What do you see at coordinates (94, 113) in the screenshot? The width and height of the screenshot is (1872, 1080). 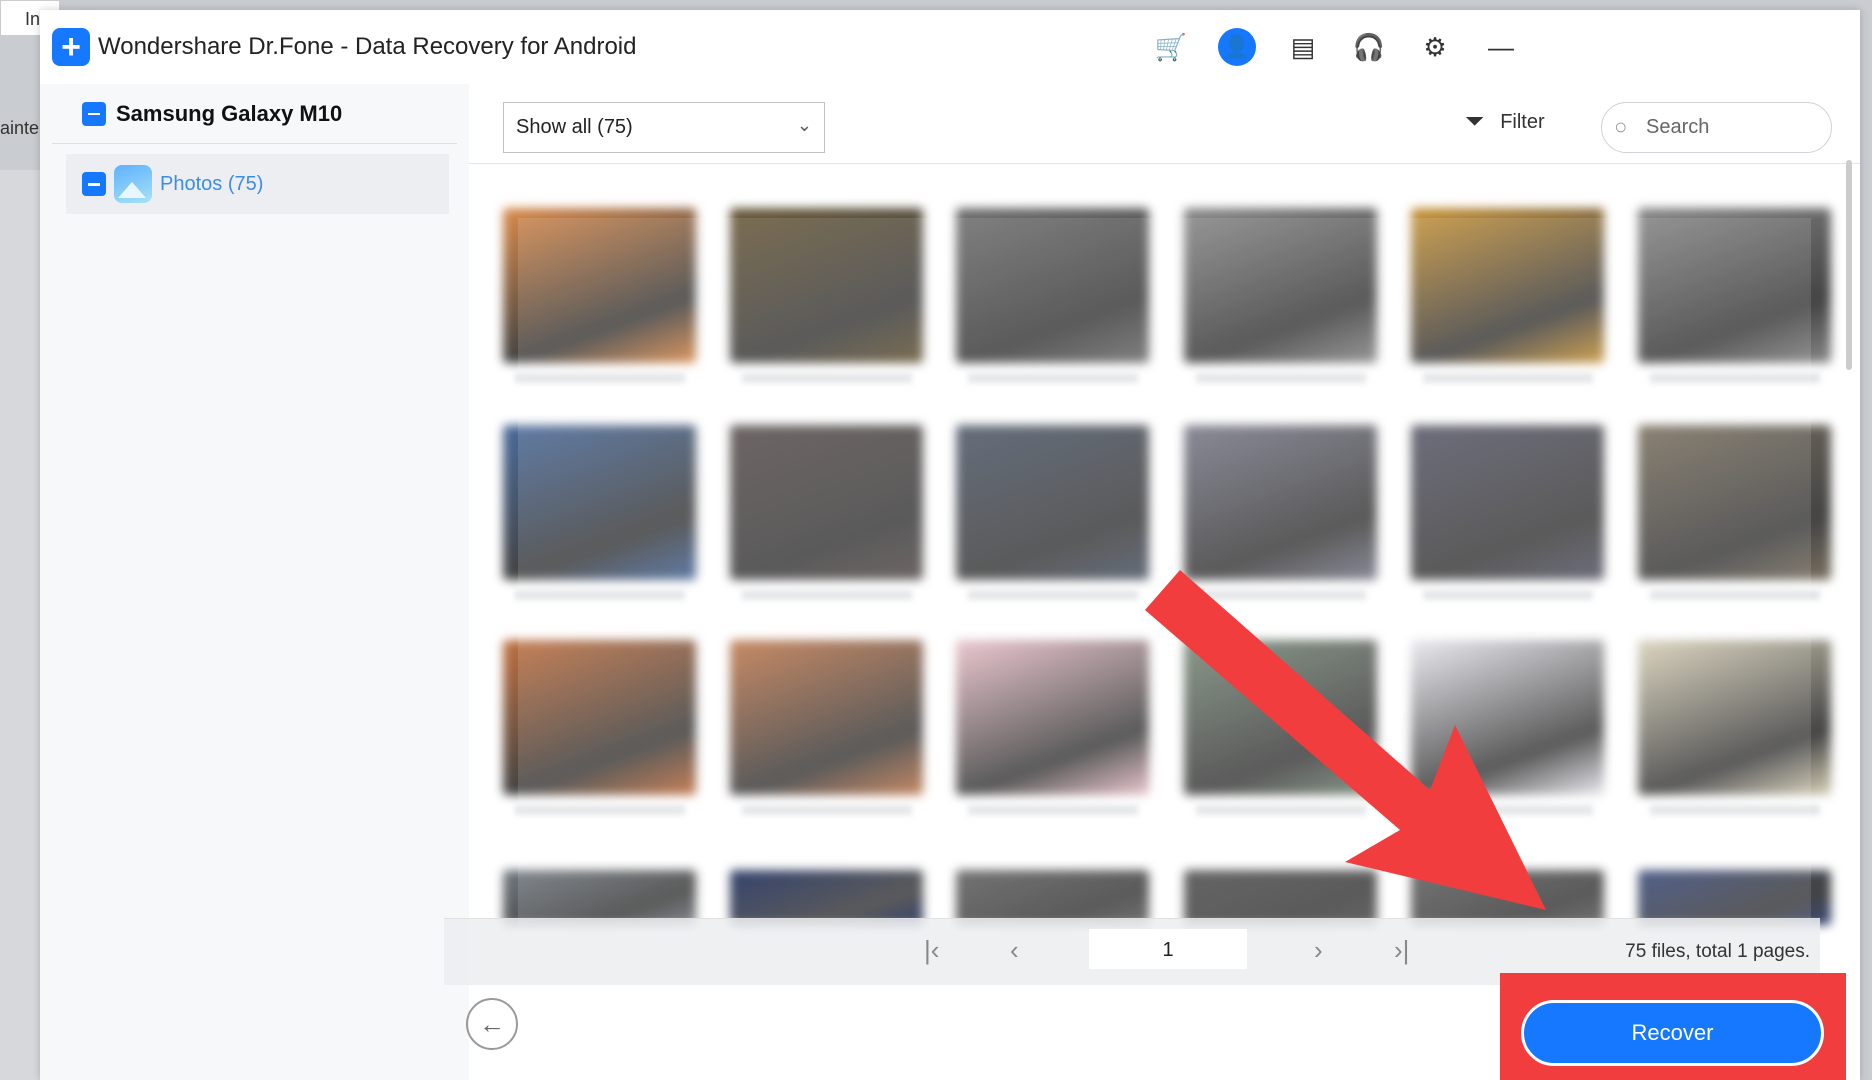 I see `collapse-checkbox-icon` at bounding box center [94, 113].